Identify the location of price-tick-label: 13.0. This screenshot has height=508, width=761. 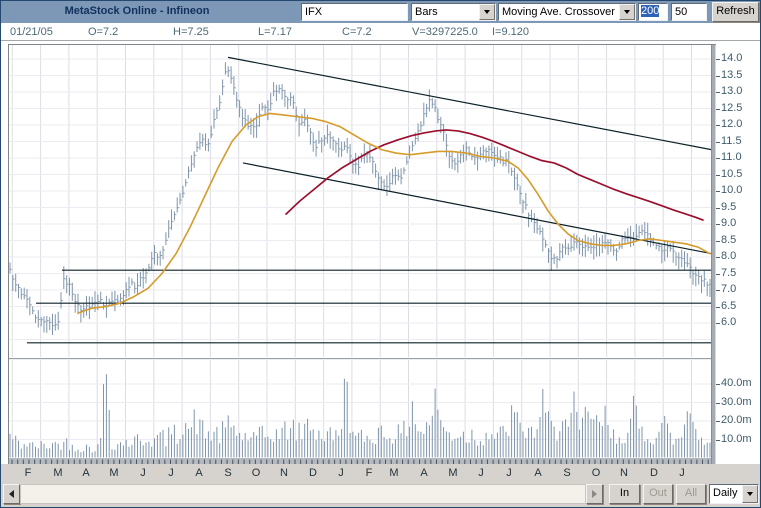
(732, 91).